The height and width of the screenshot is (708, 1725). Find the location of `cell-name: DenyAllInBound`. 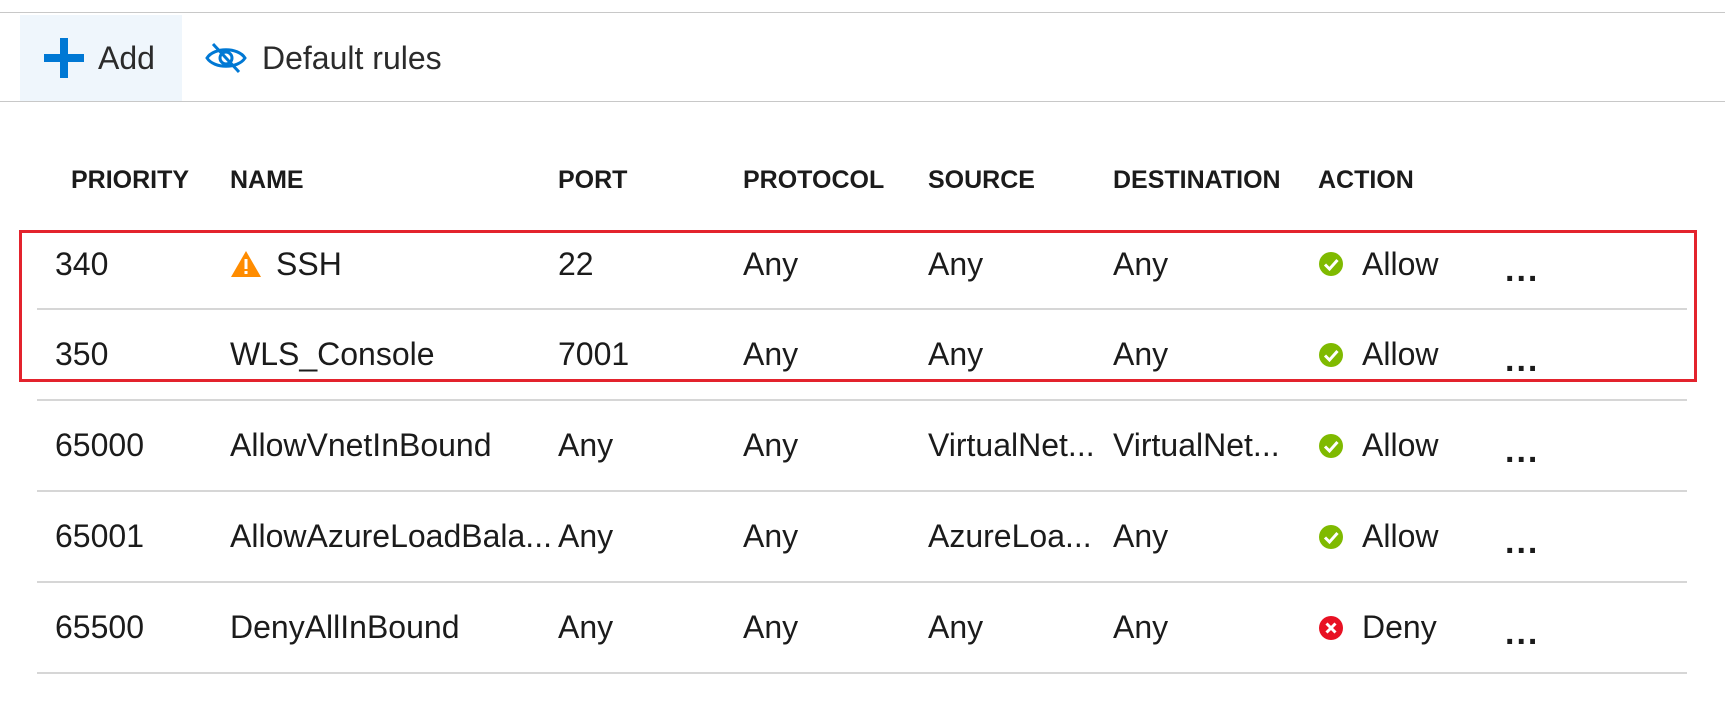

cell-name: DenyAllInBound is located at coordinates (394, 628).